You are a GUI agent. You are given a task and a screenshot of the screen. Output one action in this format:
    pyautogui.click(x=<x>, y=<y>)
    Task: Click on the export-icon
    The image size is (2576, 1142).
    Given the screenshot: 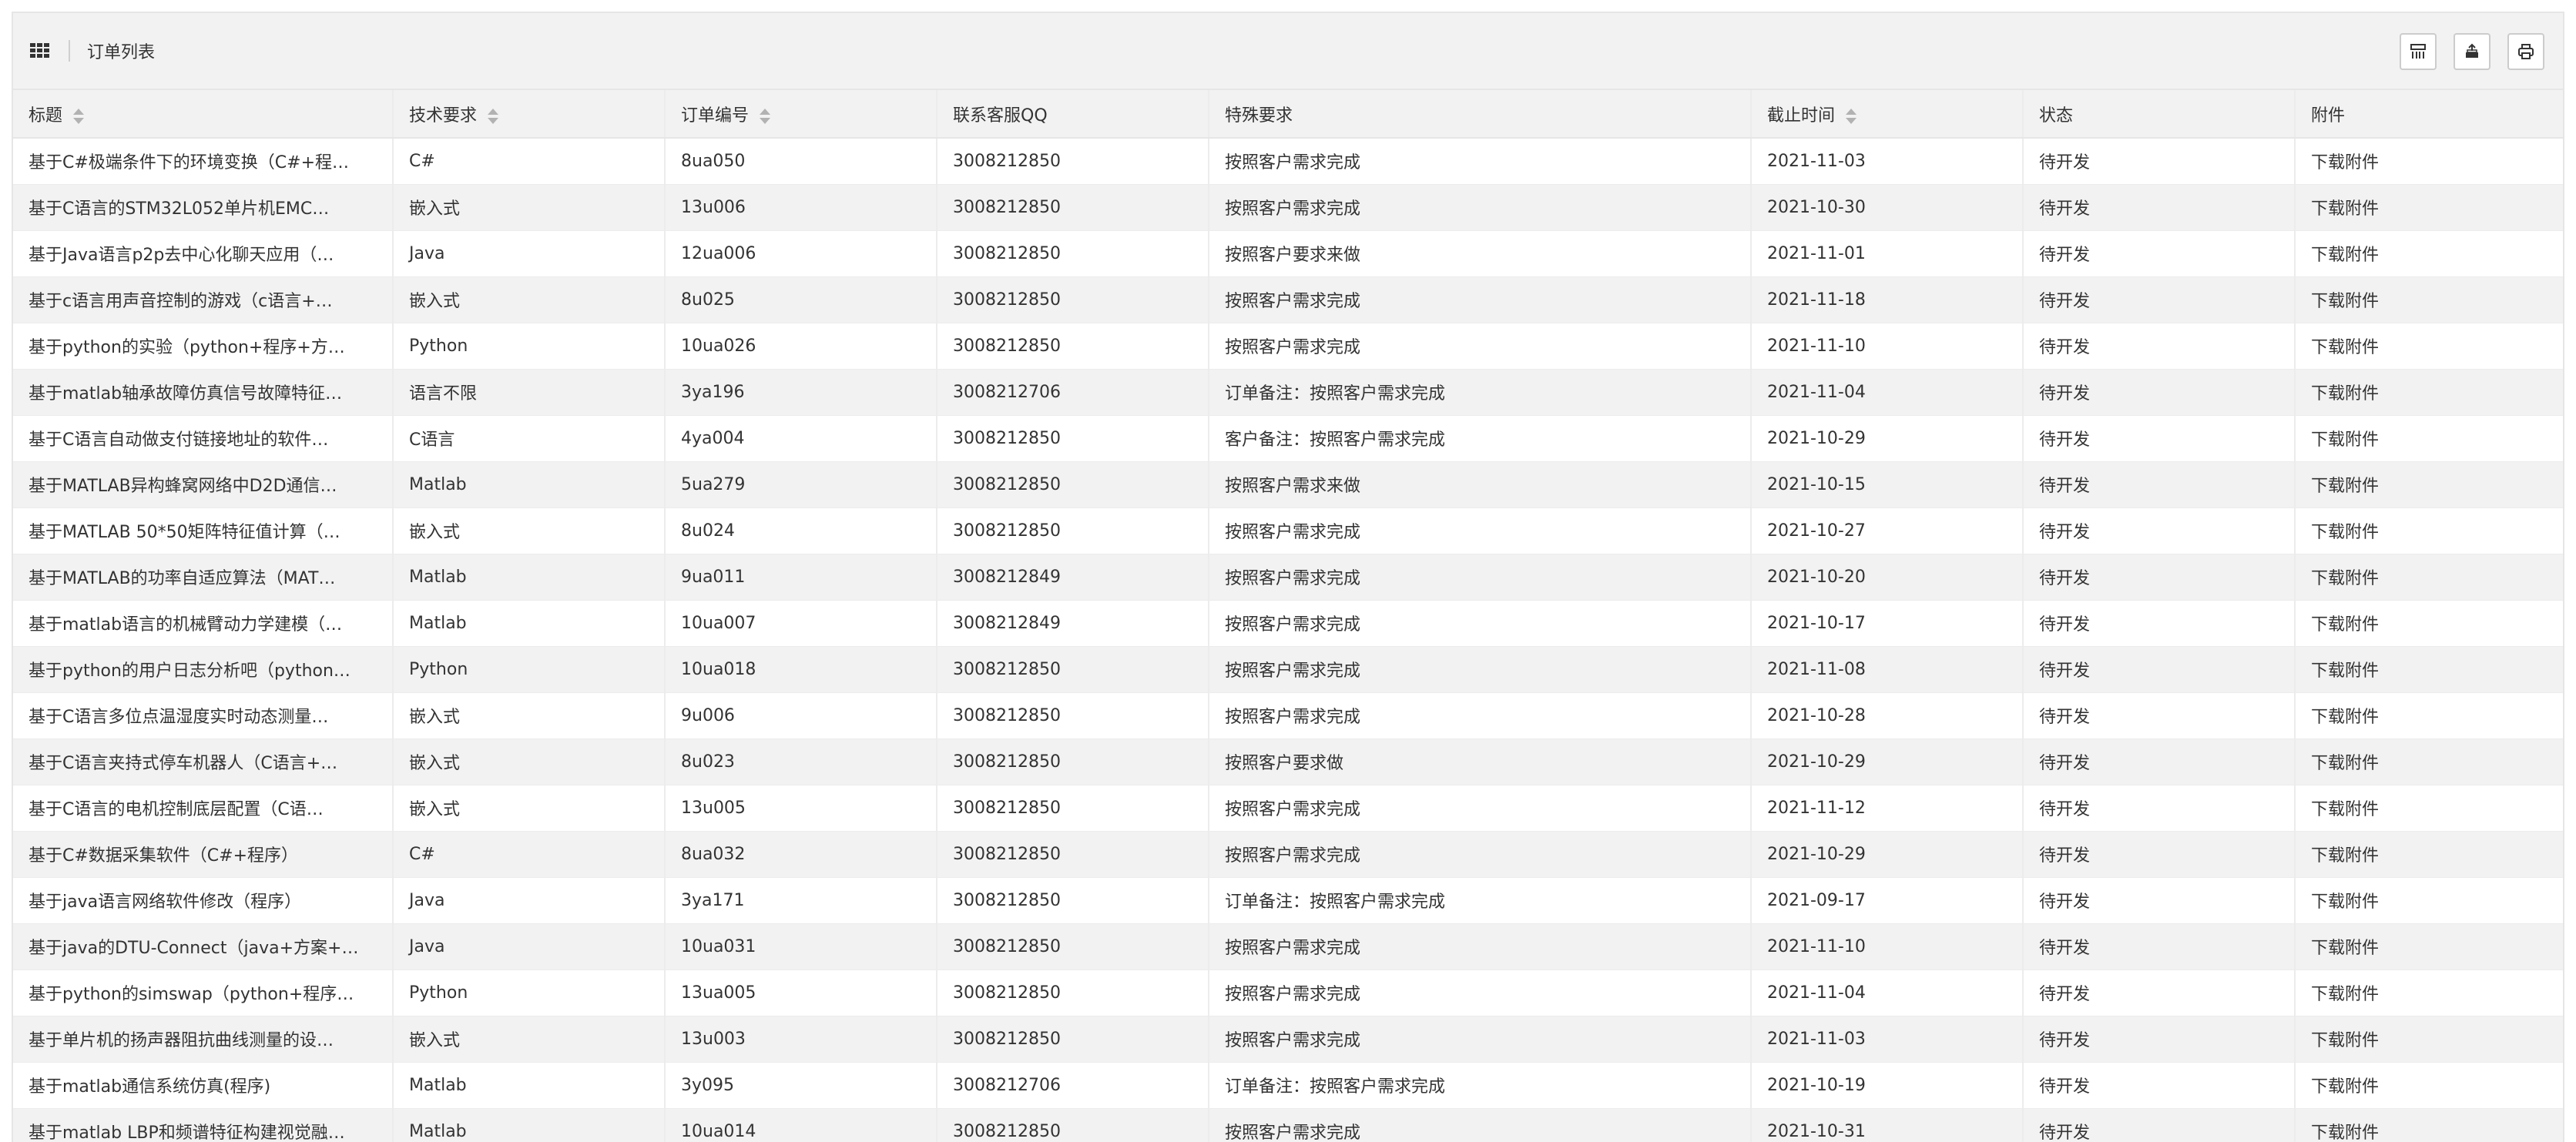 What is the action you would take?
    pyautogui.click(x=2472, y=51)
    